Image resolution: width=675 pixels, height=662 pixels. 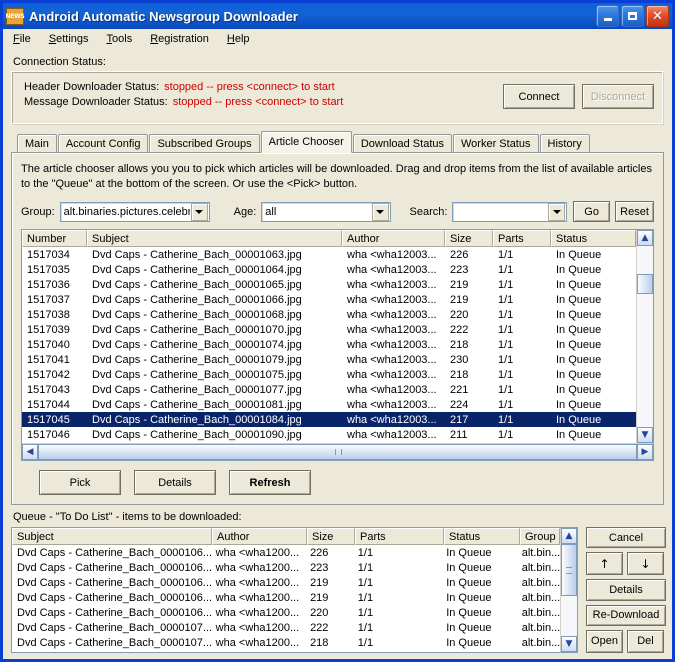 What do you see at coordinates (593, 238) in the screenshot?
I see `column-header-status: Status` at bounding box center [593, 238].